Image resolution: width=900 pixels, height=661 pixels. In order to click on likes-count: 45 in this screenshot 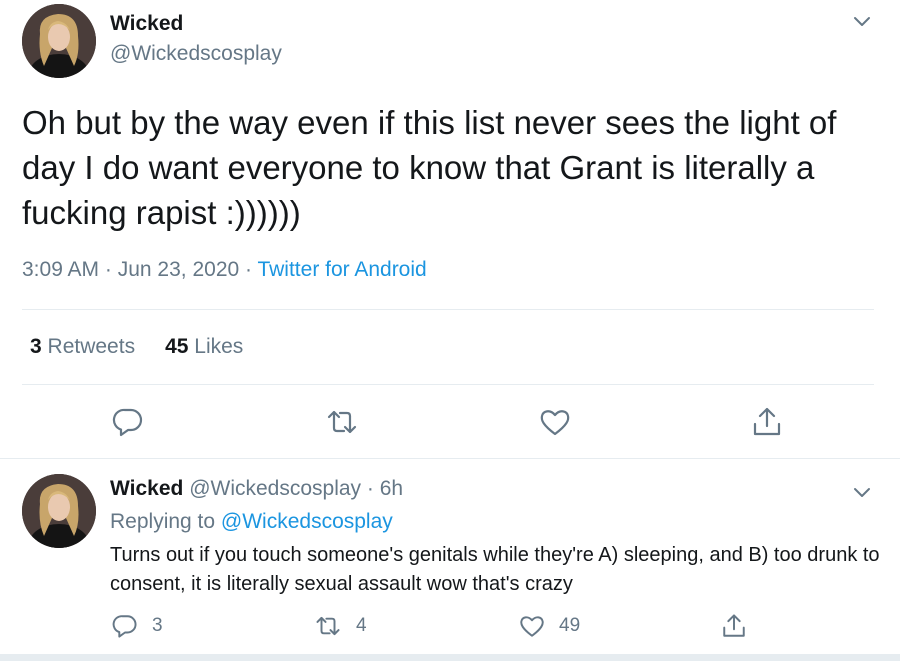, I will do `click(177, 346)`.